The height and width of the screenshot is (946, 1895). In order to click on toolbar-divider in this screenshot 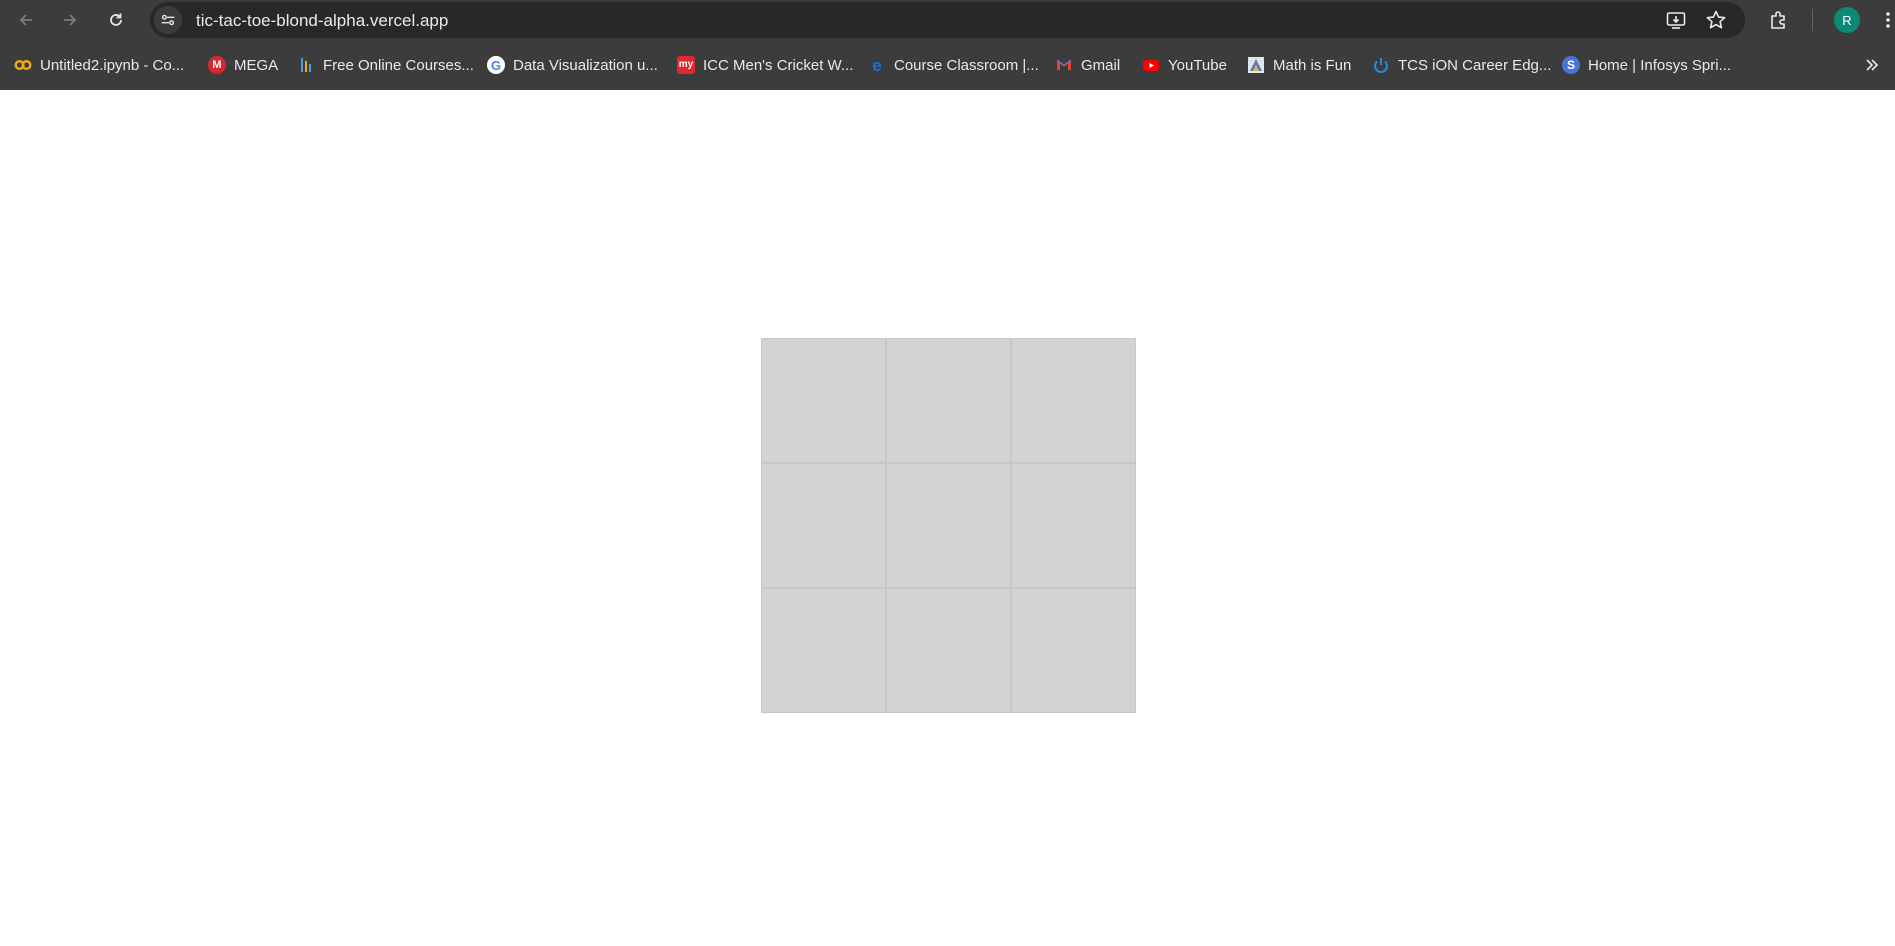, I will do `click(1812, 20)`.